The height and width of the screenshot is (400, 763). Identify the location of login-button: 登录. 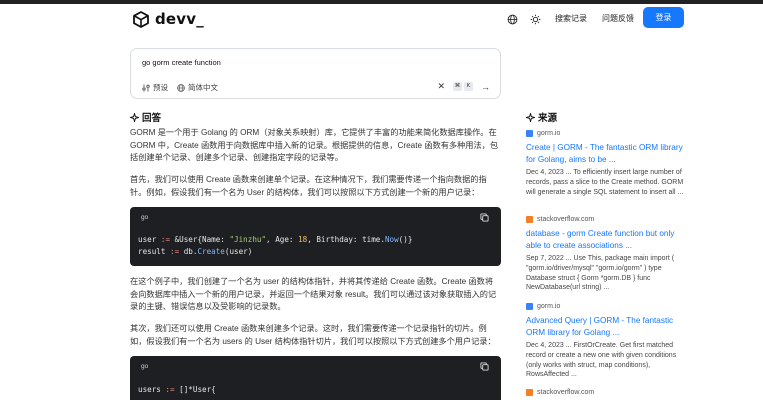
(663, 17).